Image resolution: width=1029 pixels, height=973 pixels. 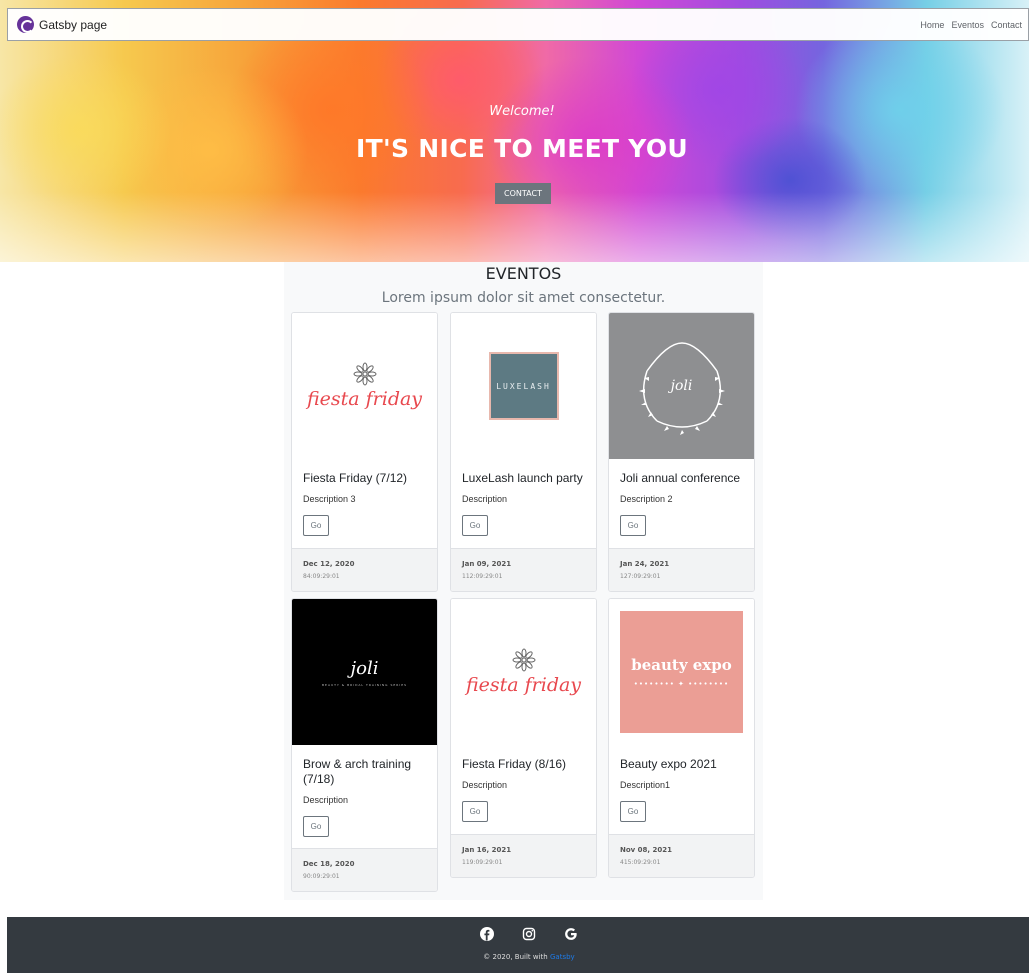 What do you see at coordinates (487, 850) in the screenshot?
I see `card-date: Jan 16, 2021` at bounding box center [487, 850].